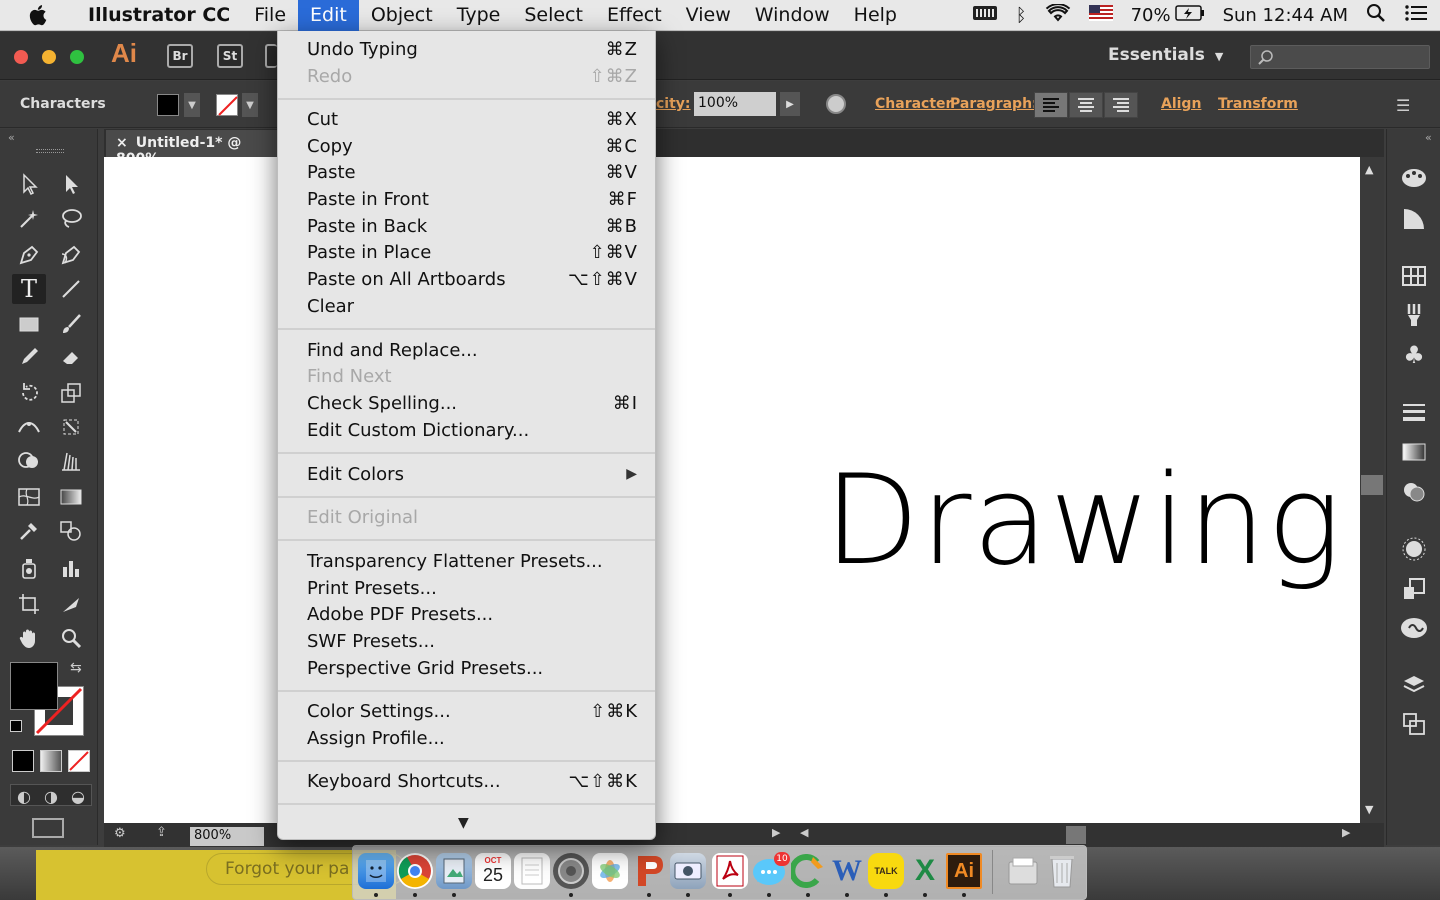  I want to click on powerpoint-dock-icon, so click(649, 871).